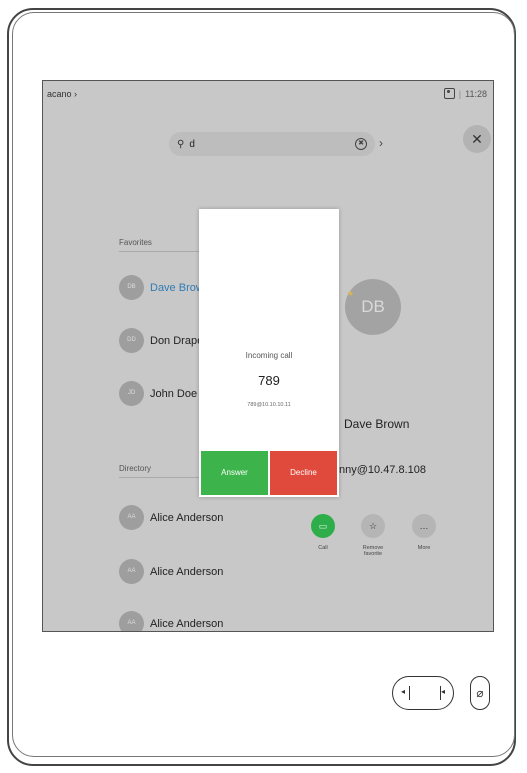 Image resolution: width=527 pixels, height=773 pixels. I want to click on close-icon: ✕, so click(477, 139).